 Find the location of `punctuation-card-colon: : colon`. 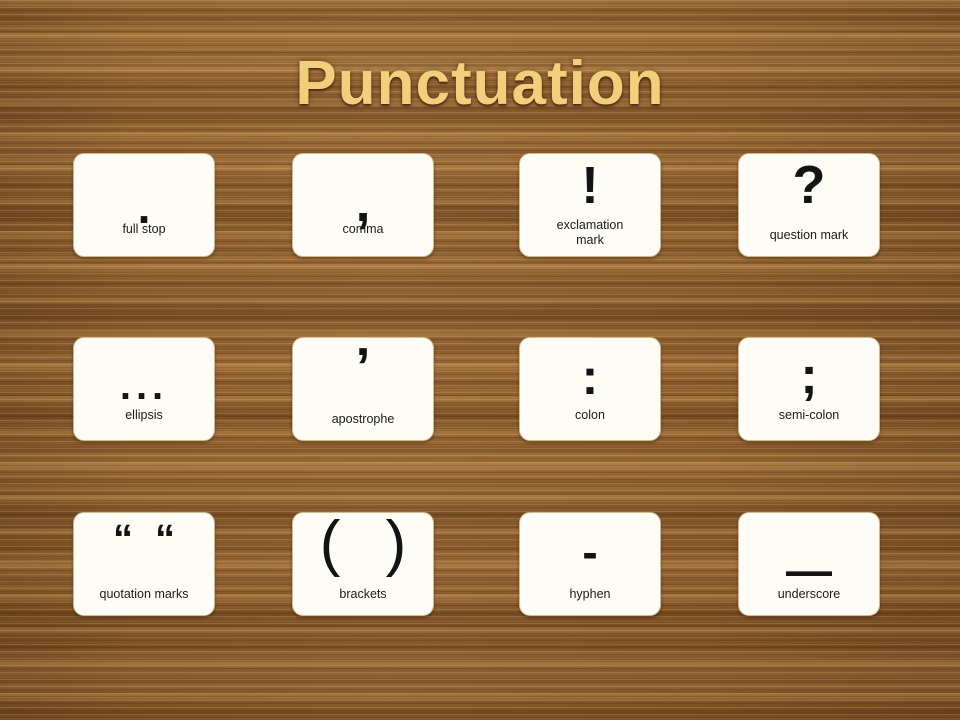

punctuation-card-colon: : colon is located at coordinates (590, 389).